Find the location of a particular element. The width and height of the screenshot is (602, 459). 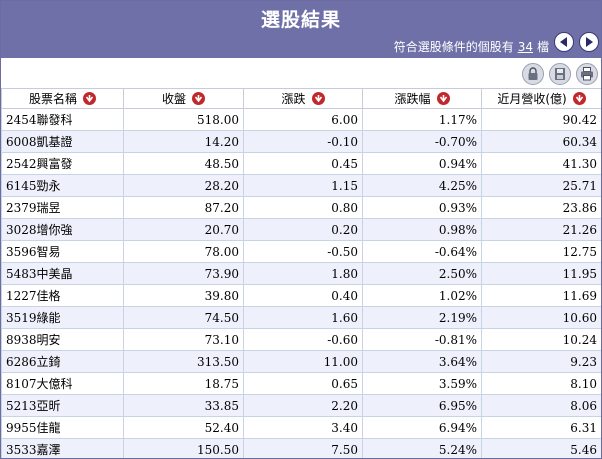

close-price-cell: 52.40 is located at coordinates (183, 427).